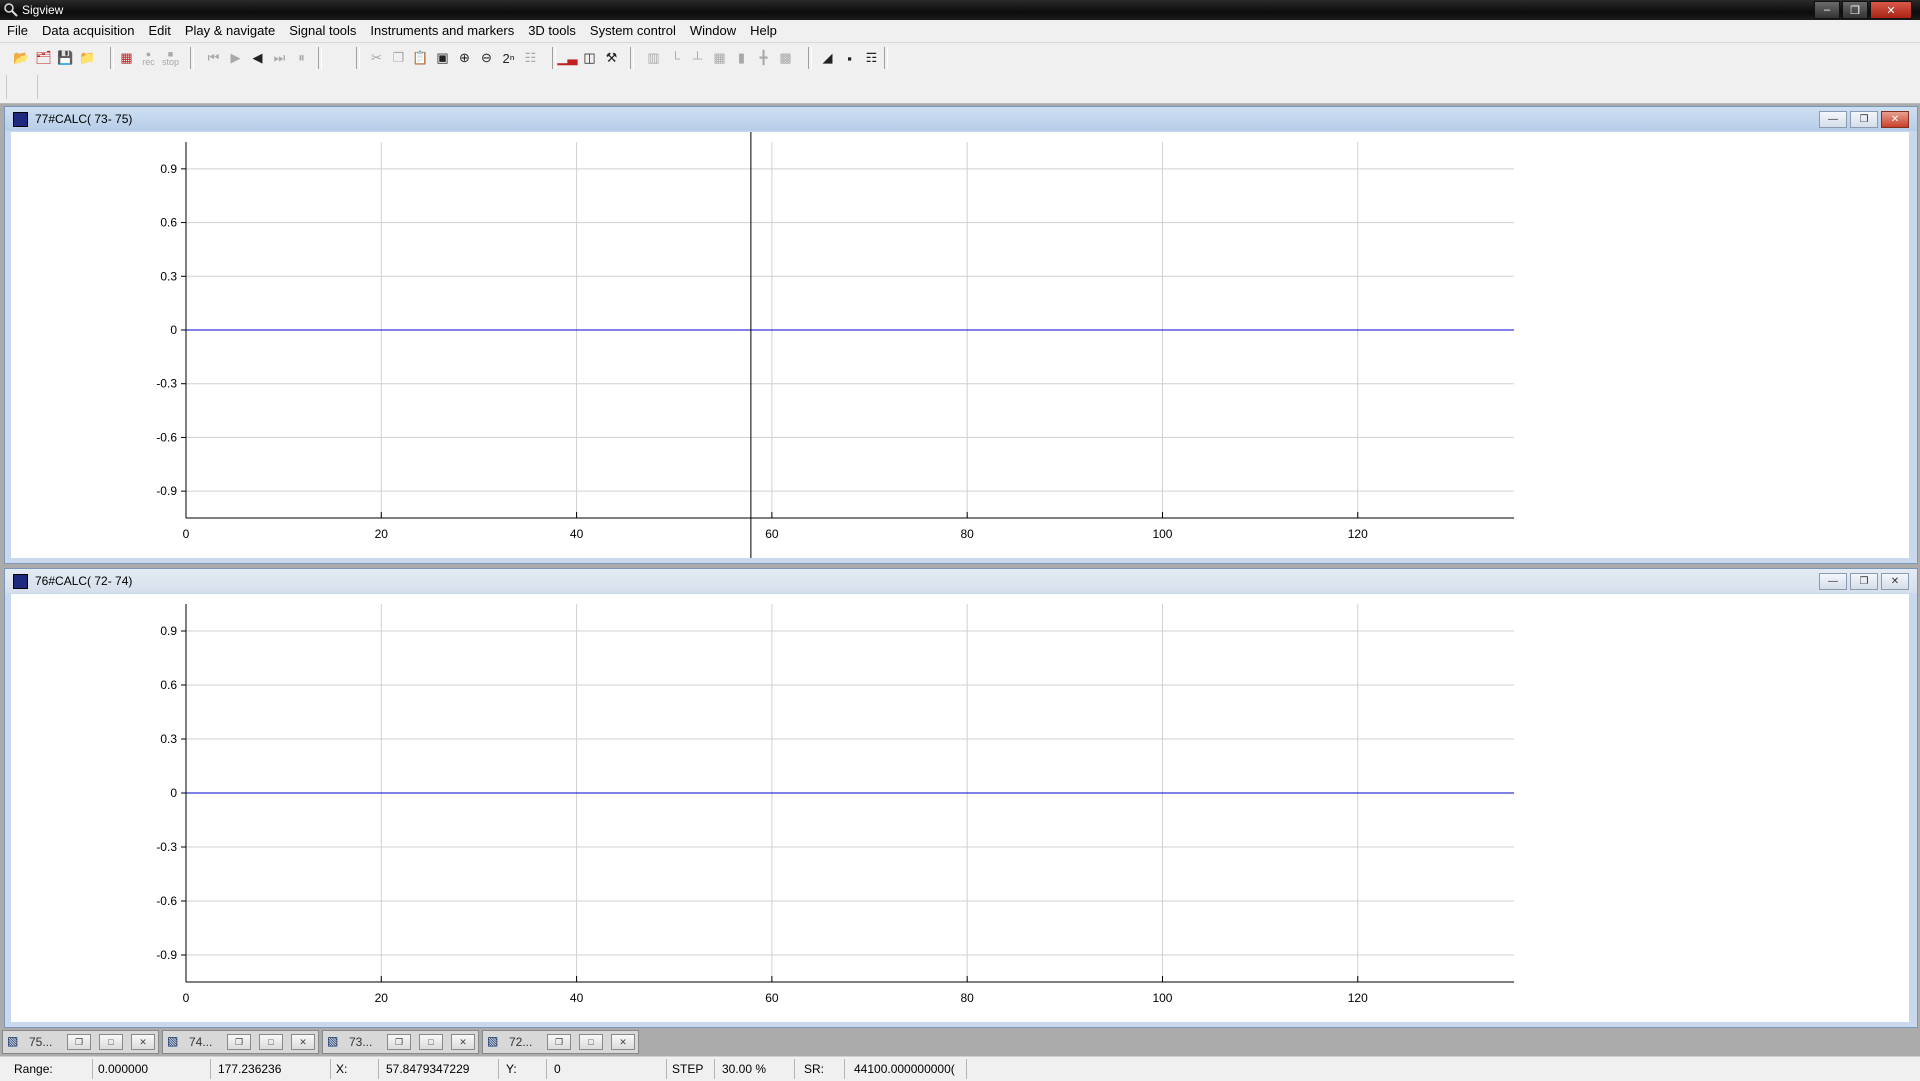 Image resolution: width=1920 pixels, height=1081 pixels. What do you see at coordinates (159, 29) in the screenshot?
I see `menu-edit: Edit` at bounding box center [159, 29].